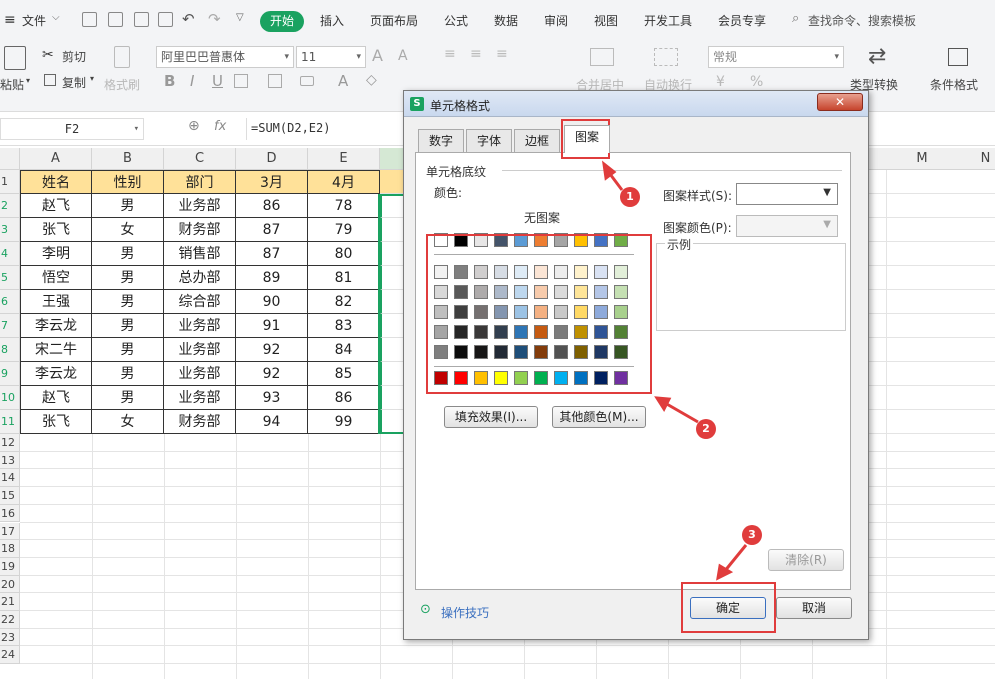  I want to click on tab-pattern: 图案, so click(587, 139).